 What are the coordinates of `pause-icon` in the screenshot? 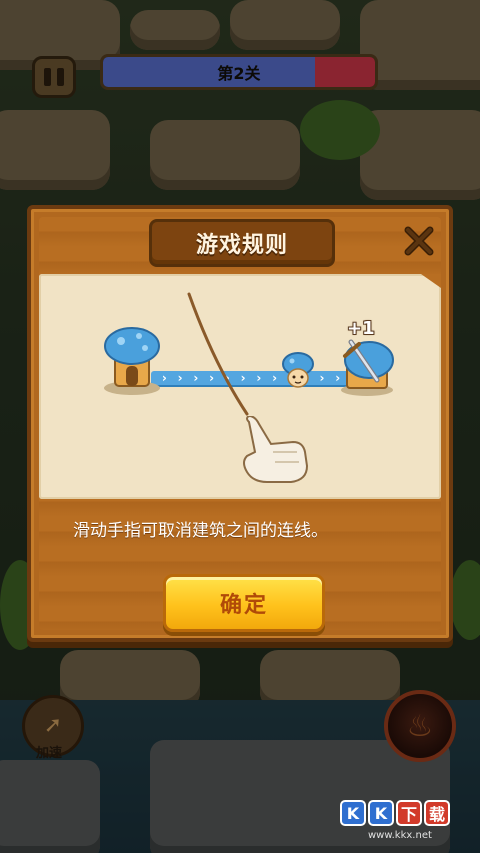 It's located at (47, 77).